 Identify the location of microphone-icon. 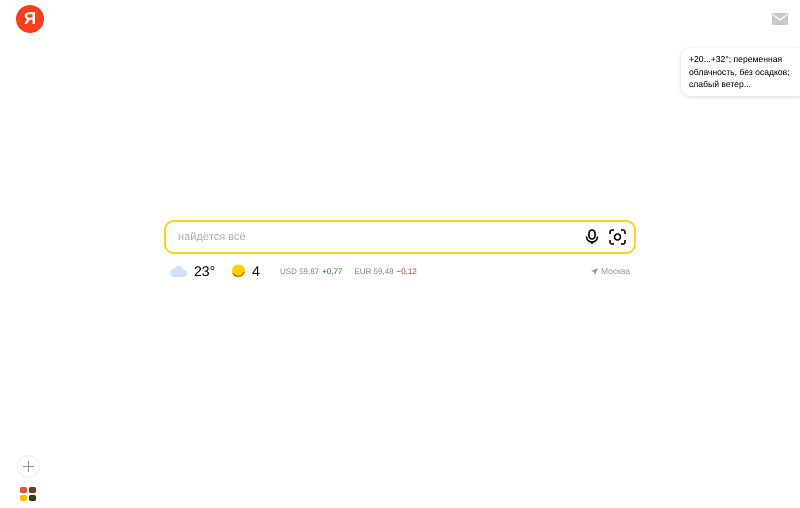
(592, 237).